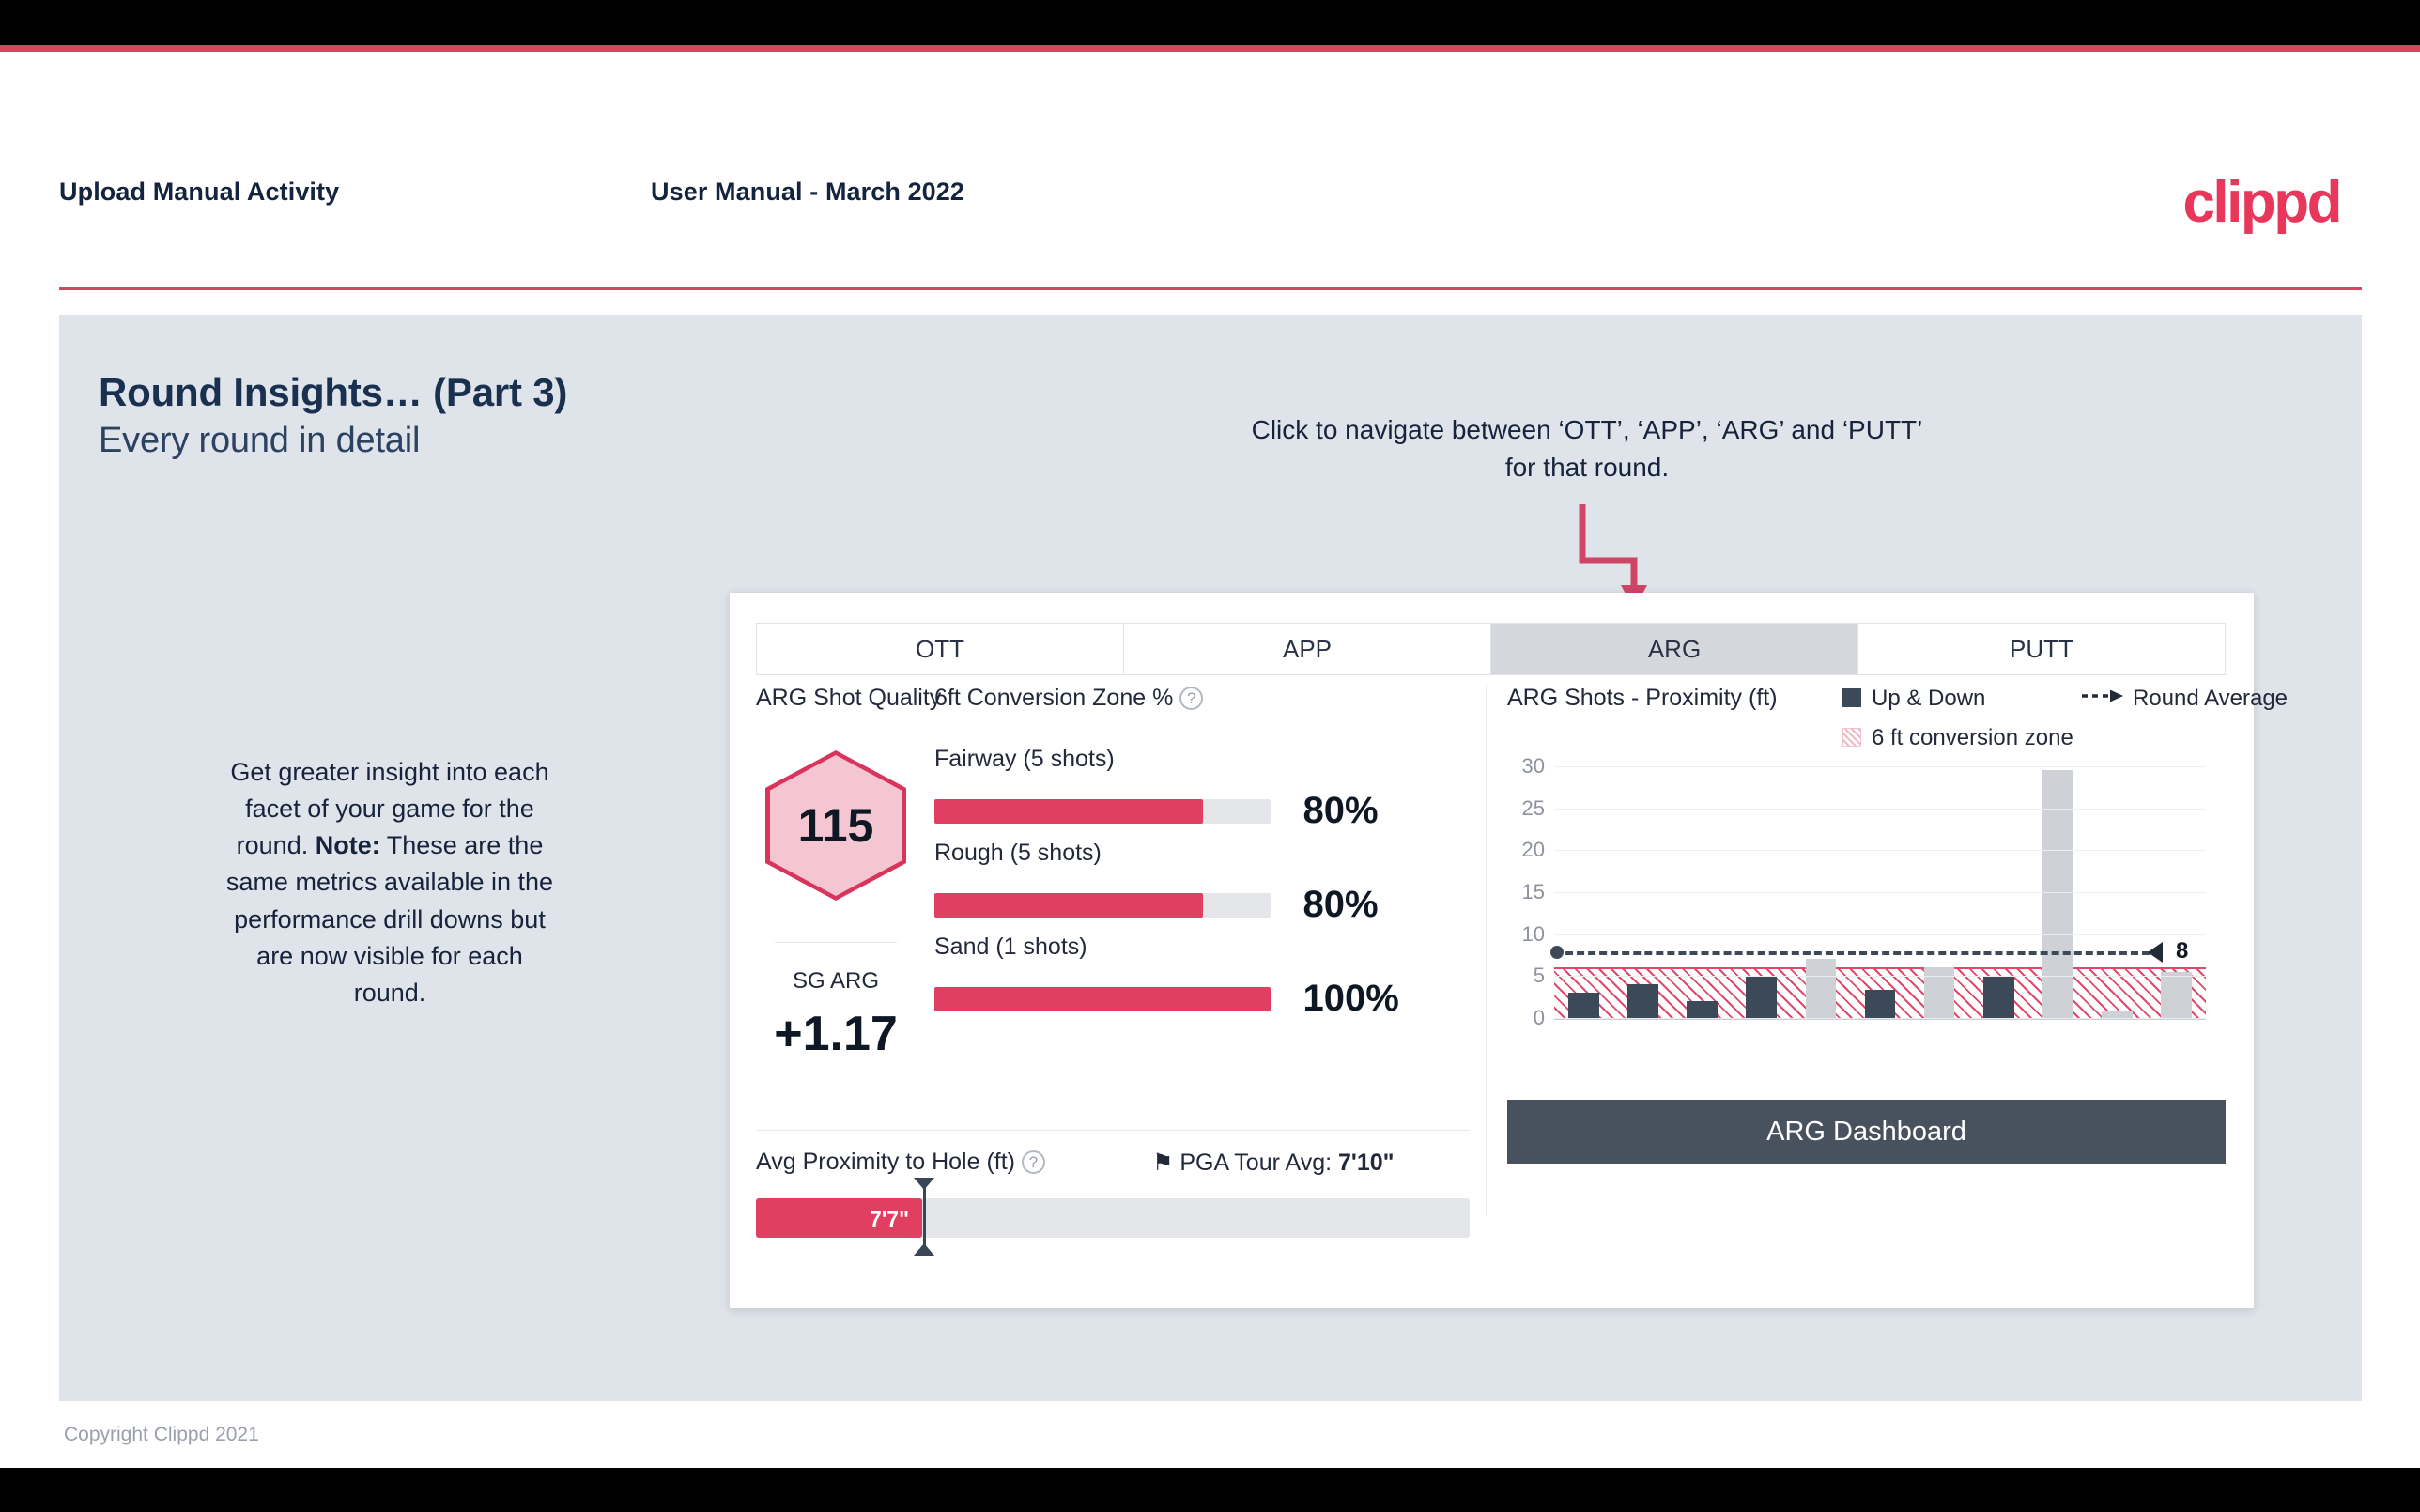  I want to click on sg-arg-value: +1.17, so click(836, 1034).